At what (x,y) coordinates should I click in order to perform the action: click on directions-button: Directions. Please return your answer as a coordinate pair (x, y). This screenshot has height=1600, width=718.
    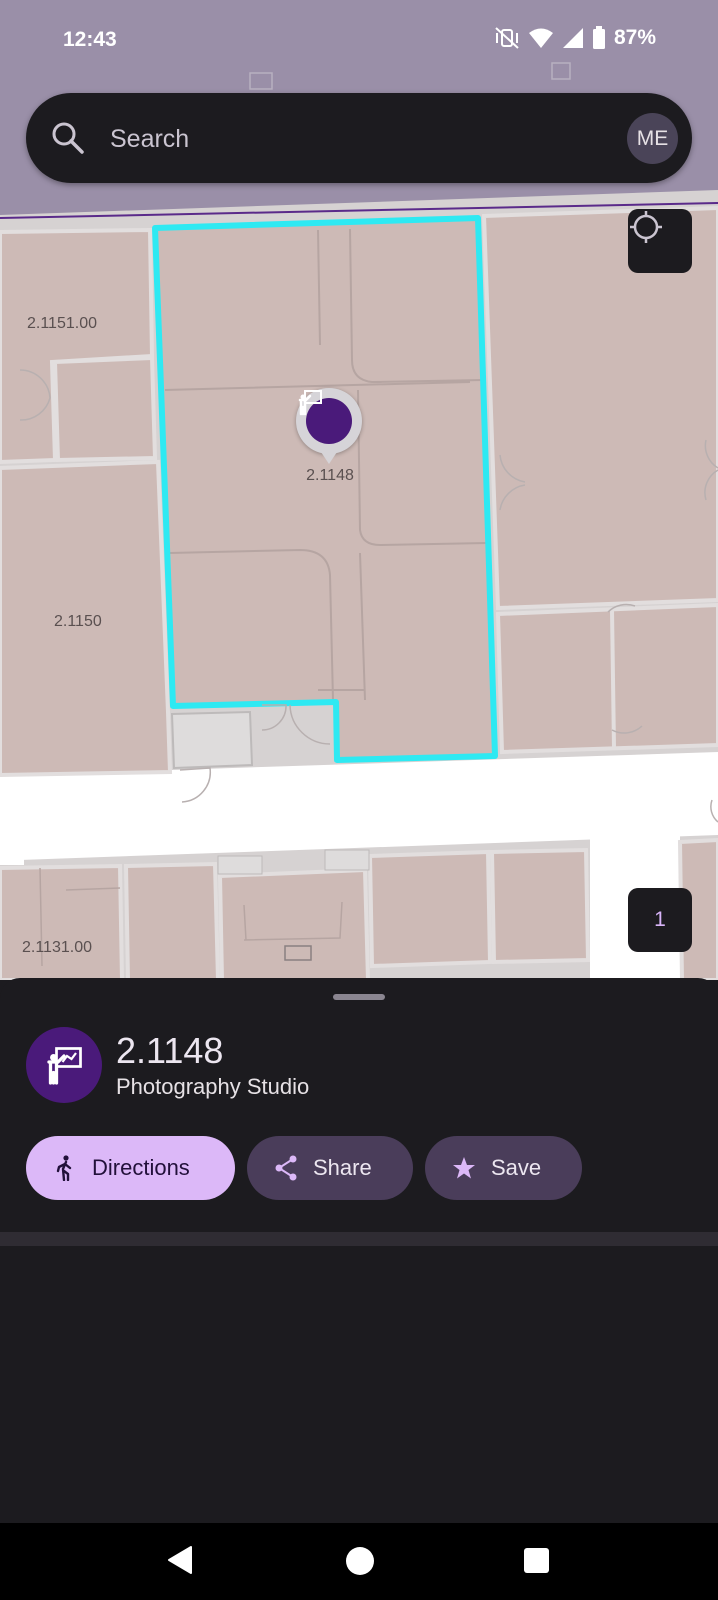
    Looking at the image, I should click on (130, 1168).